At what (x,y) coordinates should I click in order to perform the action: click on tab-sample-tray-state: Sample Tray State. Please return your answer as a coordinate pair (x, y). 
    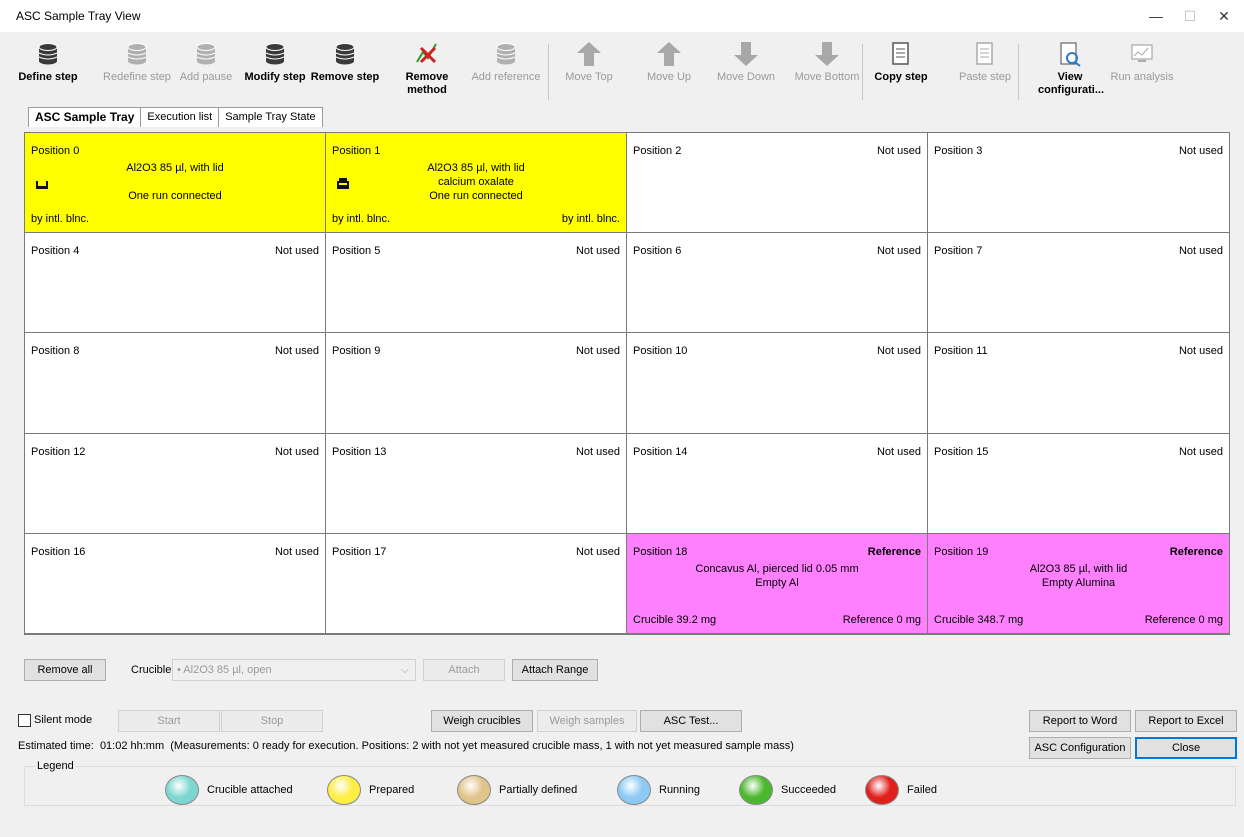
    Looking at the image, I should click on (270, 117).